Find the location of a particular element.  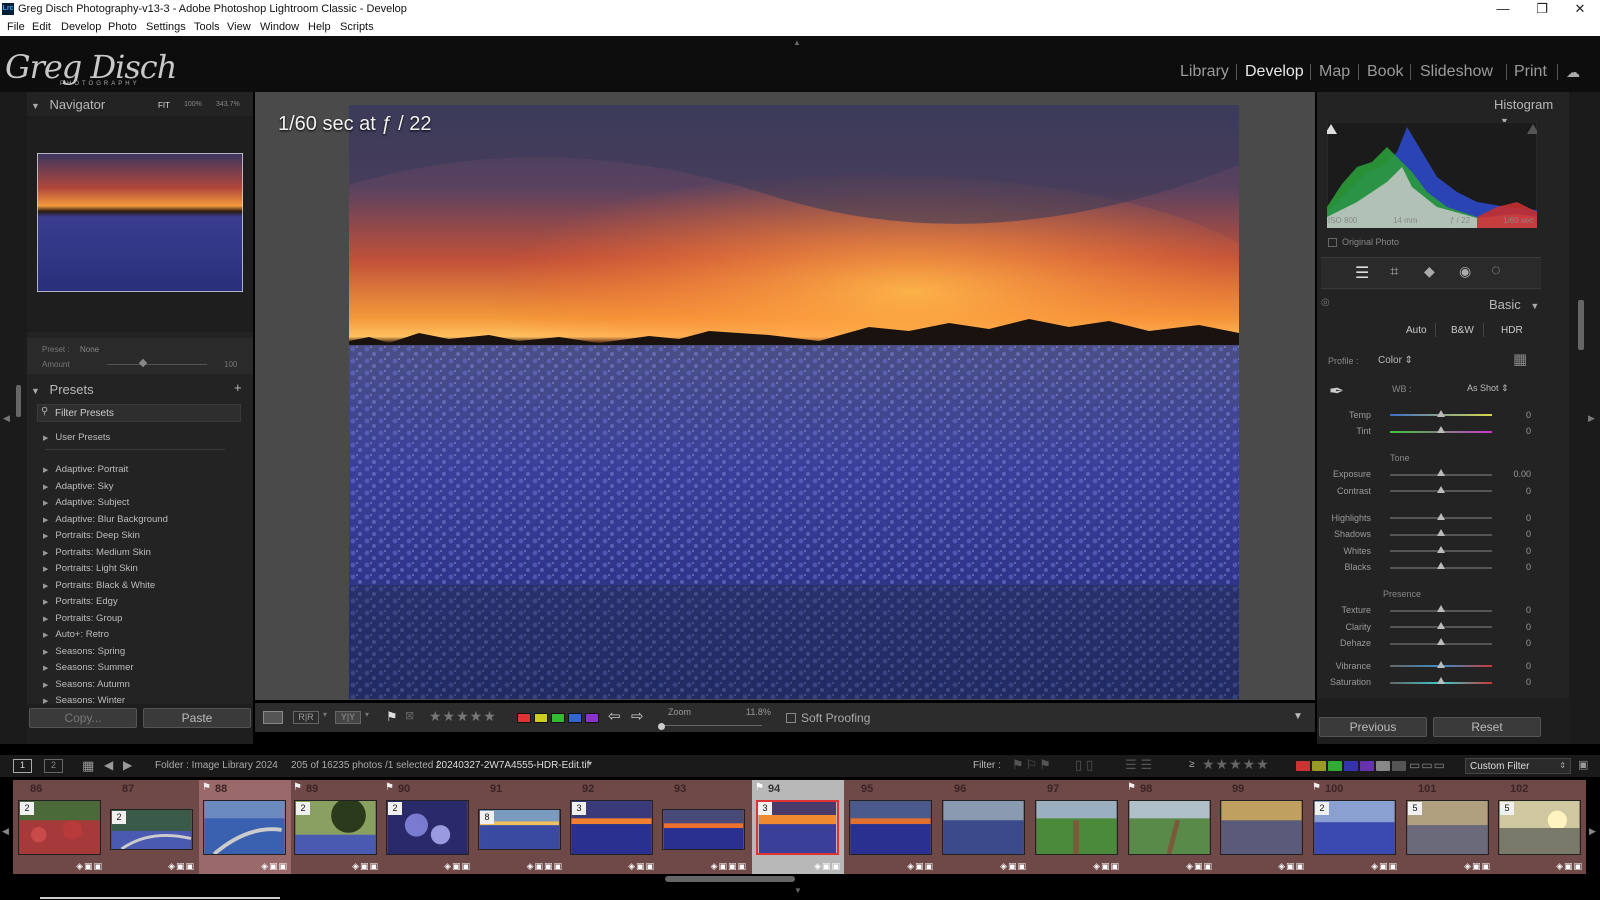

whites-slider-thumb is located at coordinates (1441, 549).